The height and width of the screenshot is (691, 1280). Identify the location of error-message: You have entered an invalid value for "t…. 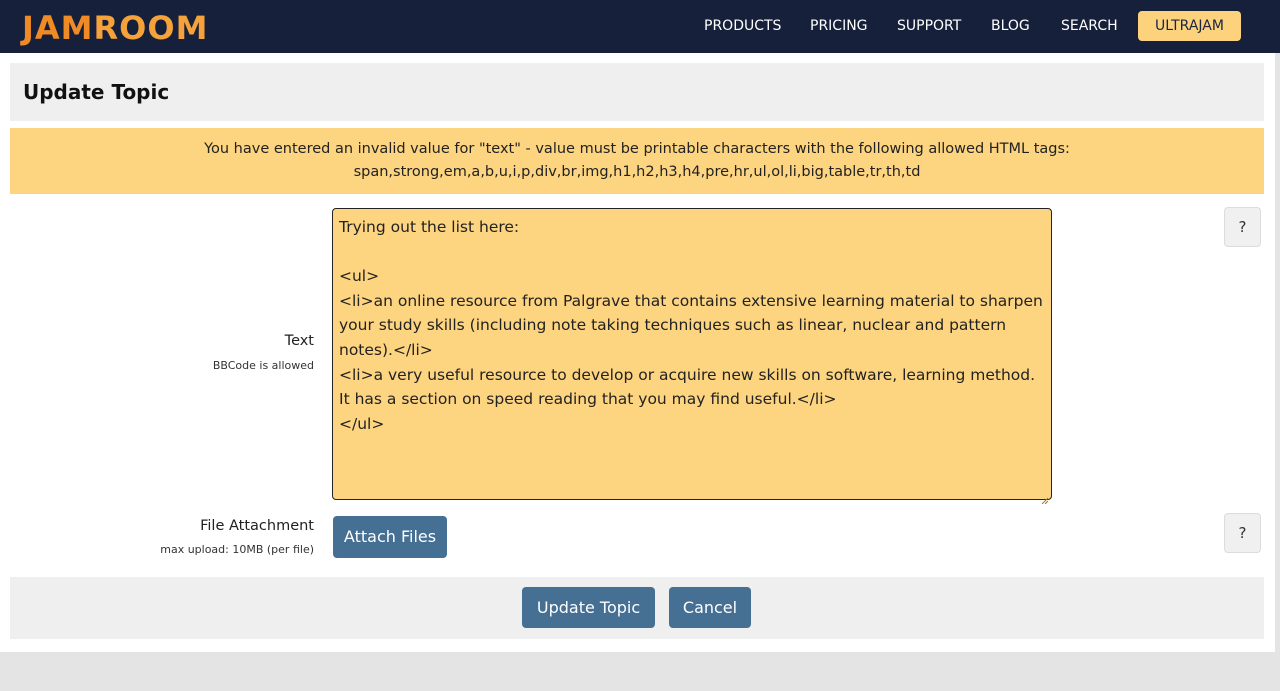
(637, 149).